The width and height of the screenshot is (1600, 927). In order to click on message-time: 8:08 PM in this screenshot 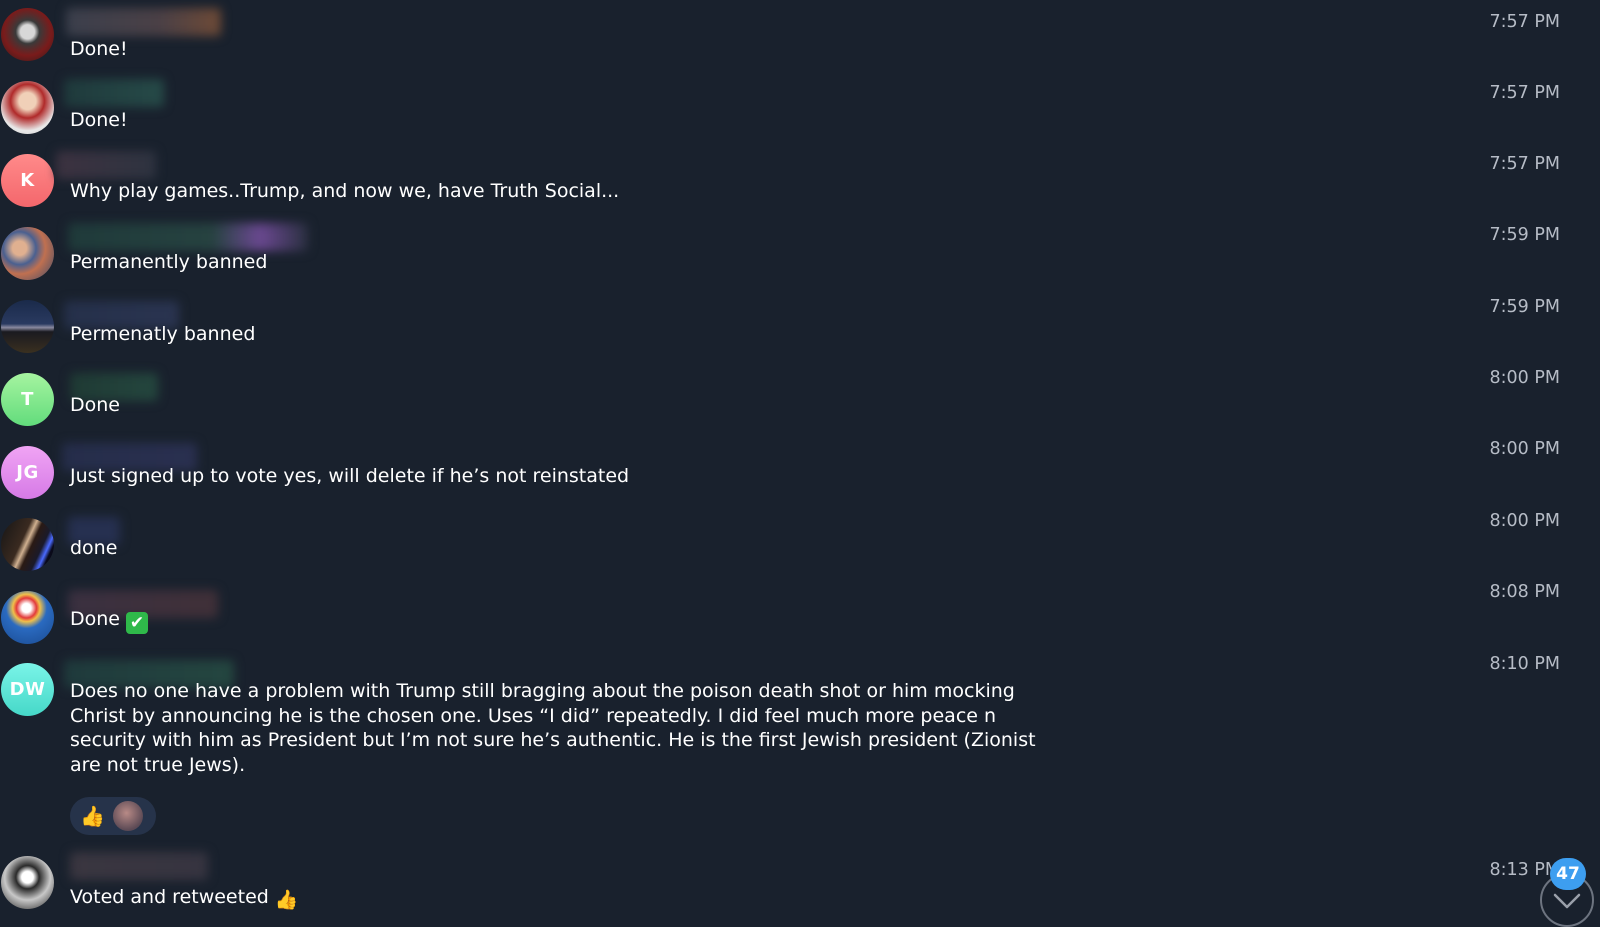, I will do `click(1524, 592)`.